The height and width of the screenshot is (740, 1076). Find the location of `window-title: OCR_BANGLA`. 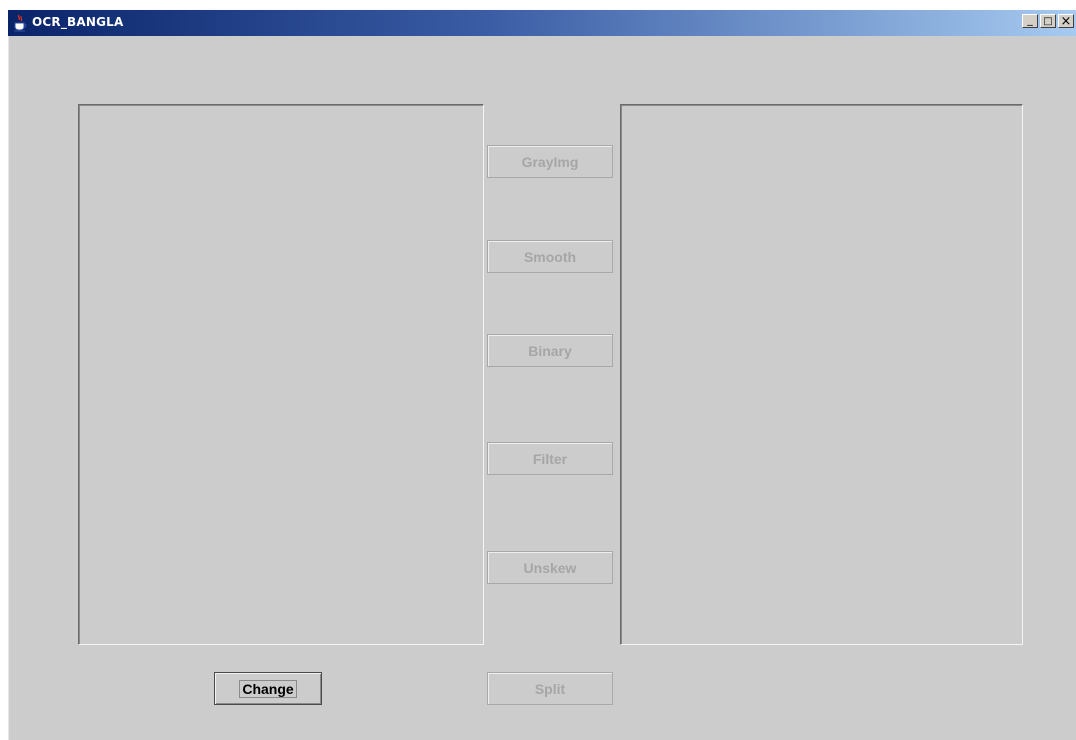

window-title: OCR_BANGLA is located at coordinates (78, 22).